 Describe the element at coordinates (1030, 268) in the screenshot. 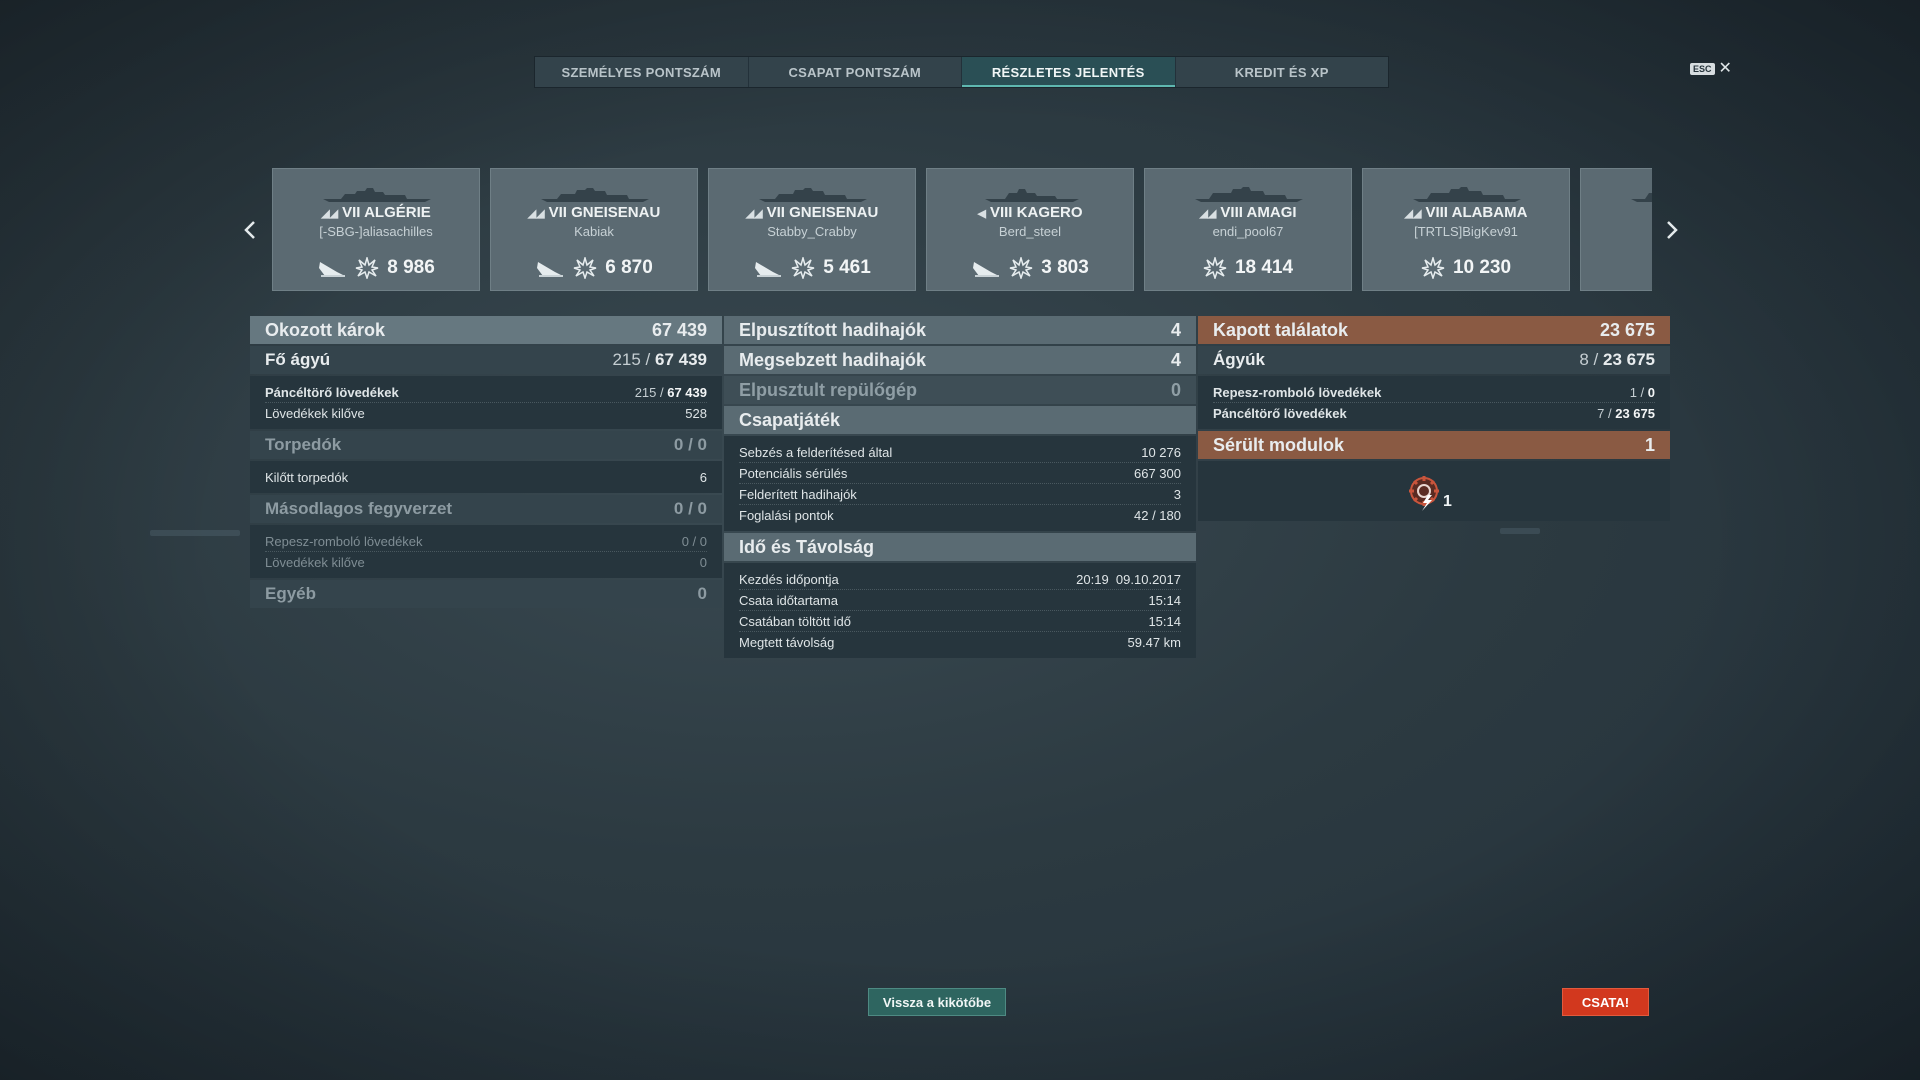

I see `ship-card-stats: 3 803` at that location.